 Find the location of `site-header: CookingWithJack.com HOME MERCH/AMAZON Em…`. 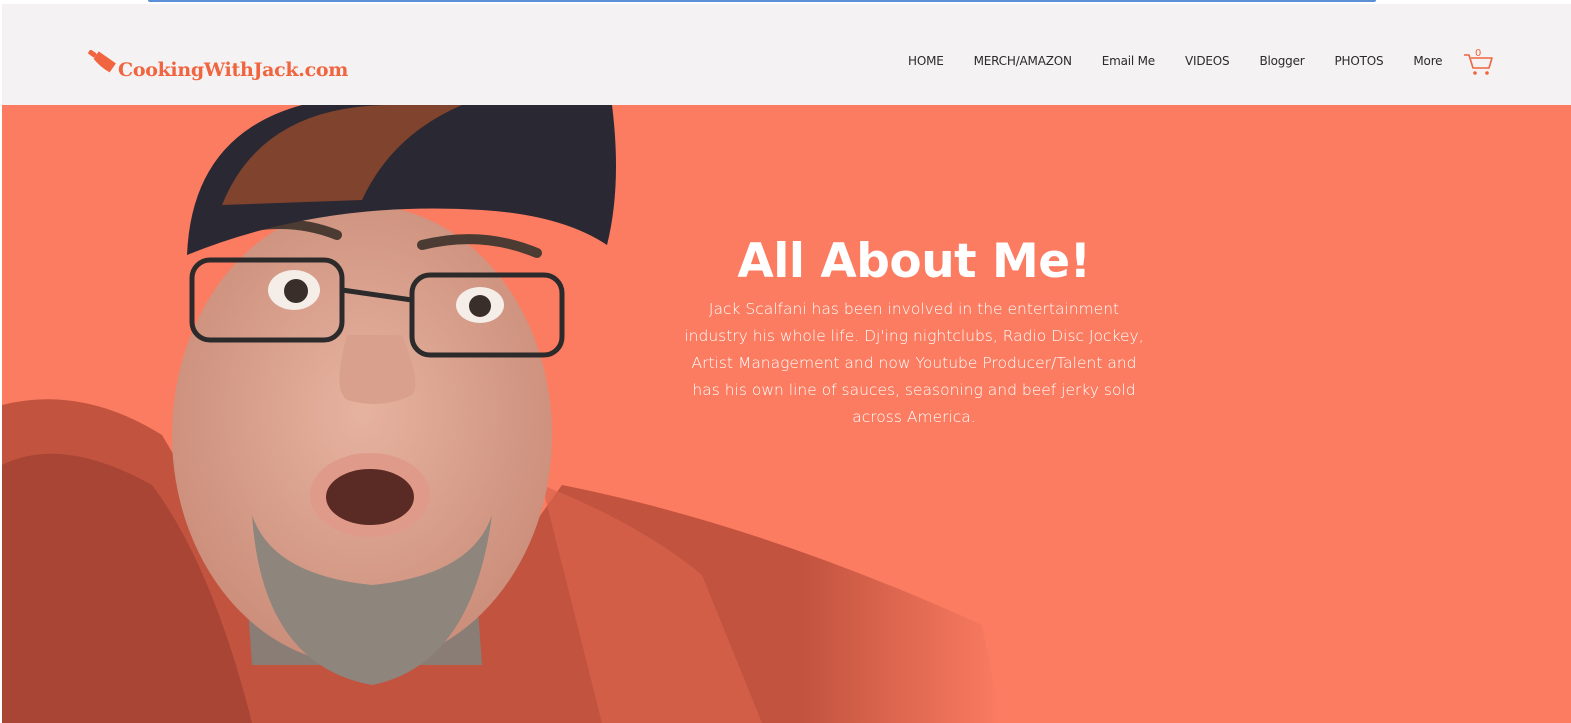

site-header: CookingWithJack.com HOME MERCH/AMAZON Em… is located at coordinates (786, 54).